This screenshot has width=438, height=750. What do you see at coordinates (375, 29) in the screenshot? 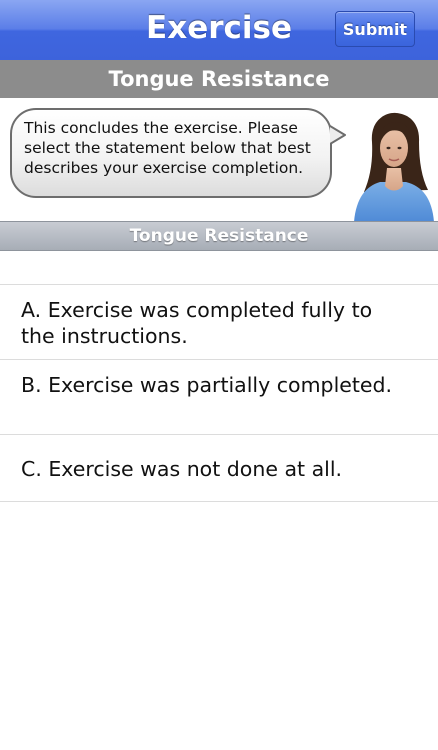
I see `submit-button: Submit` at bounding box center [375, 29].